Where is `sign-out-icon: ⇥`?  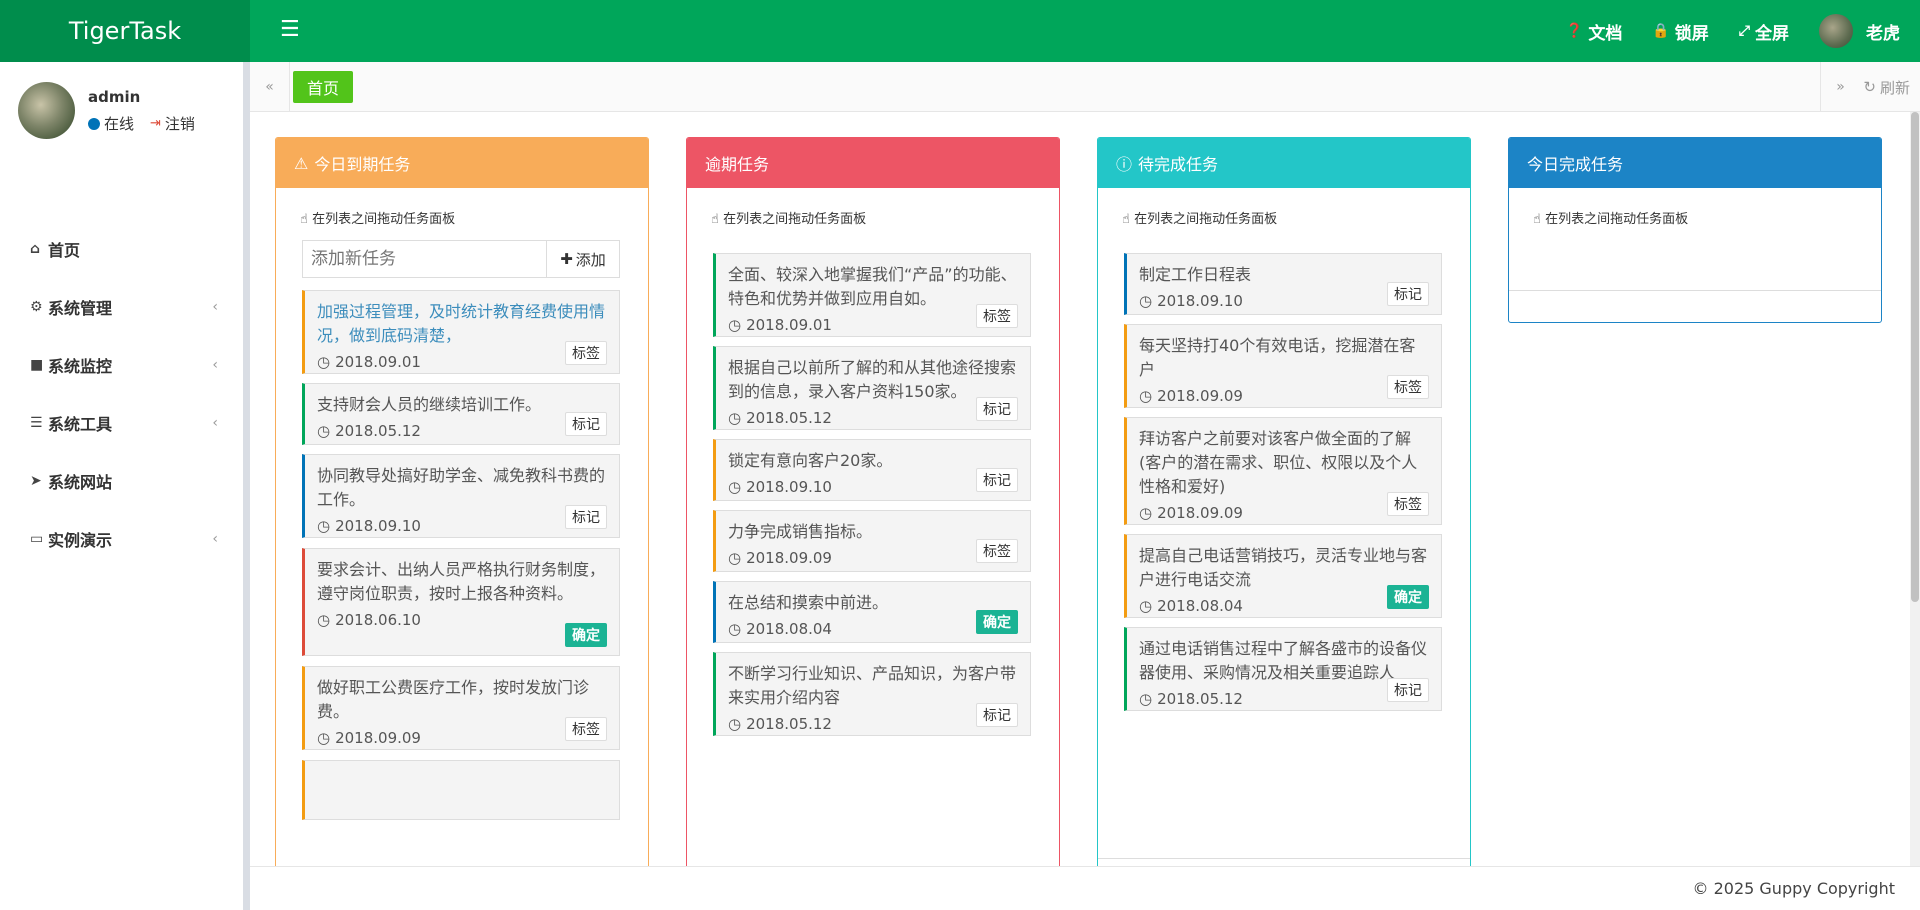 sign-out-icon: ⇥ is located at coordinates (155, 123).